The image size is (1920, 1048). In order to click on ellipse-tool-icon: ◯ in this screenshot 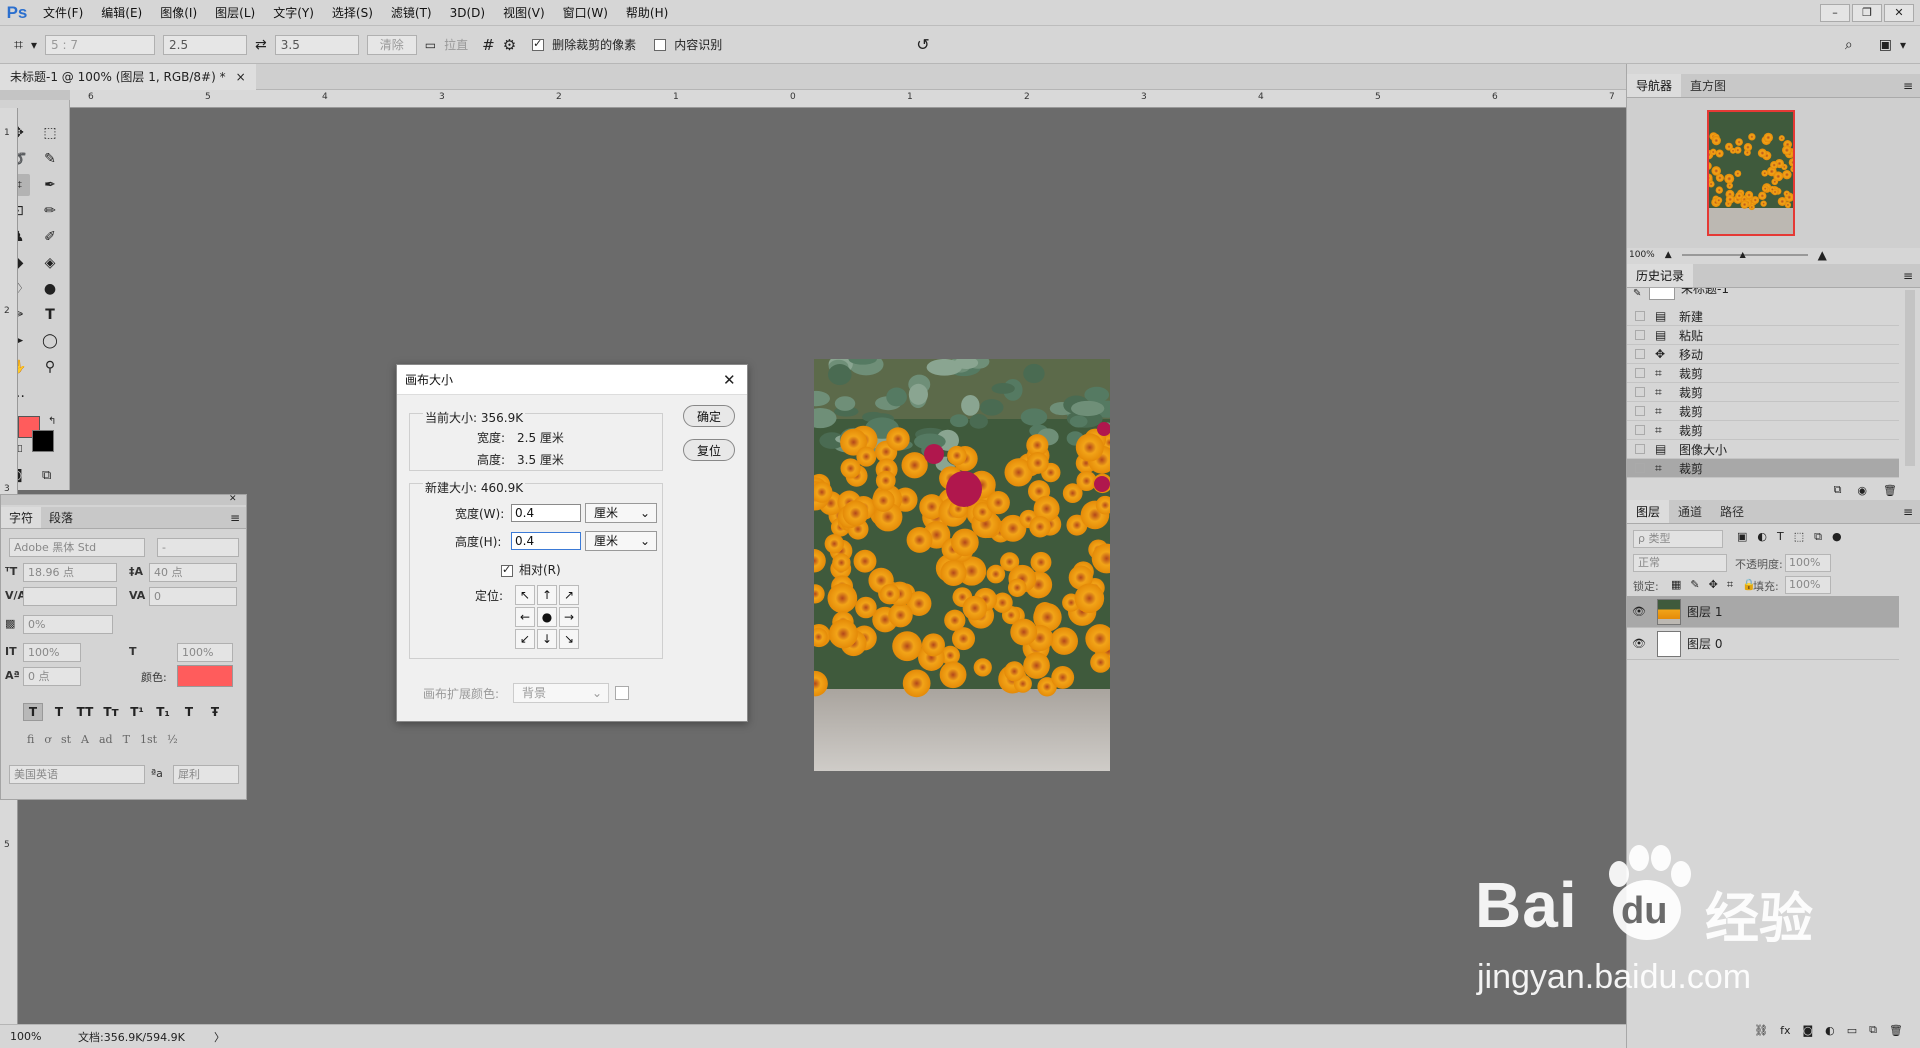, I will do `click(50, 341)`.